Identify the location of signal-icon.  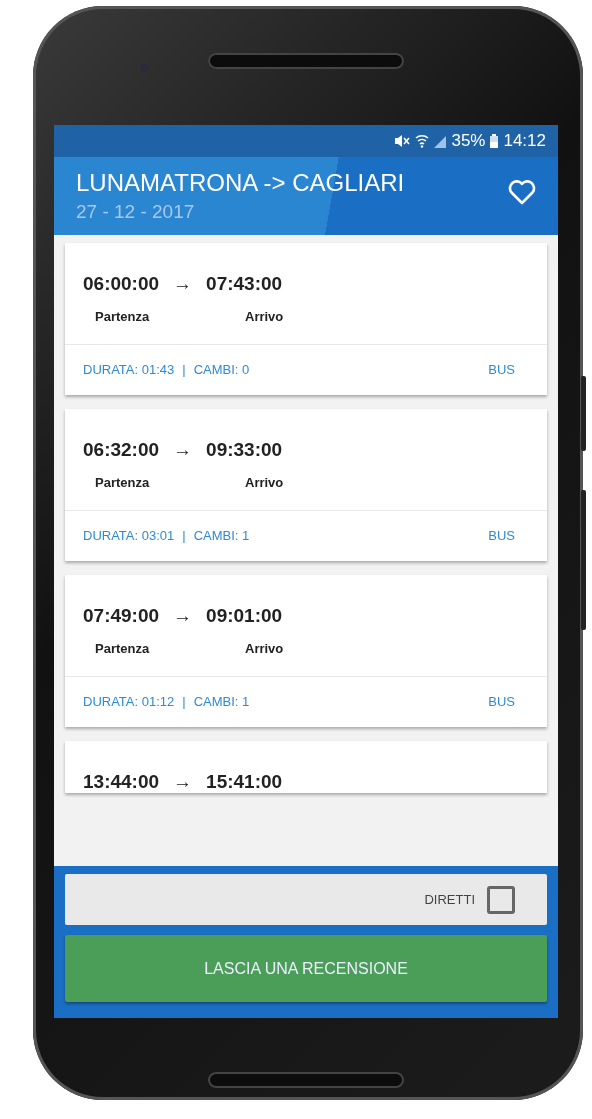
(440, 141).